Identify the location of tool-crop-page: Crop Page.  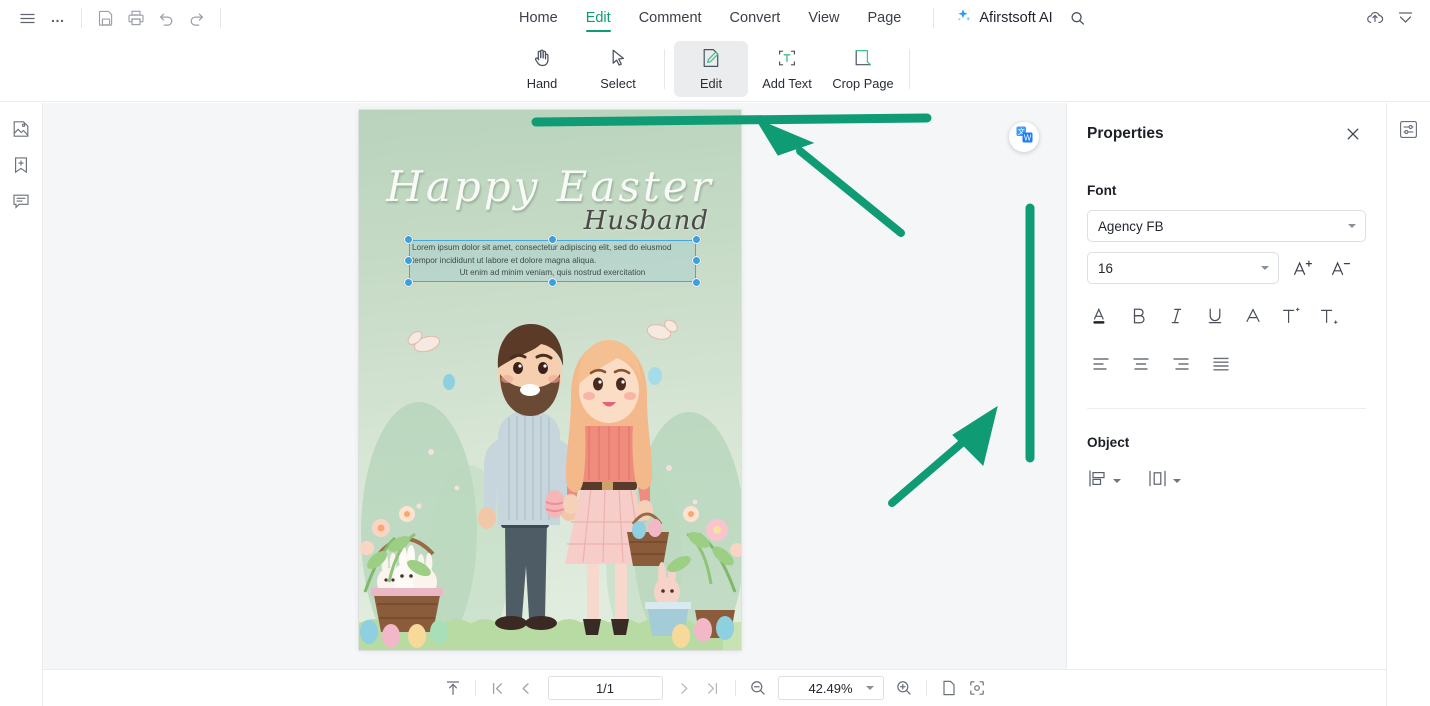
(863, 69).